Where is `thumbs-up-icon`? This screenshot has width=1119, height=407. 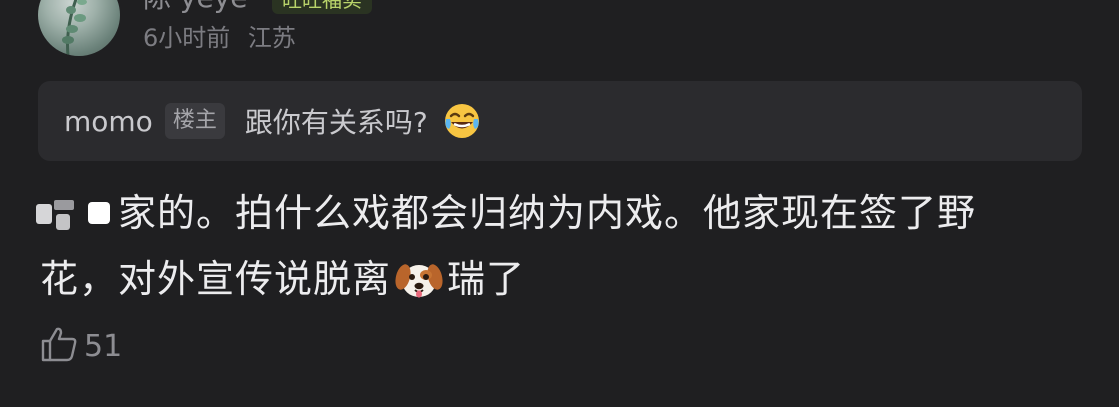 thumbs-up-icon is located at coordinates (59, 346).